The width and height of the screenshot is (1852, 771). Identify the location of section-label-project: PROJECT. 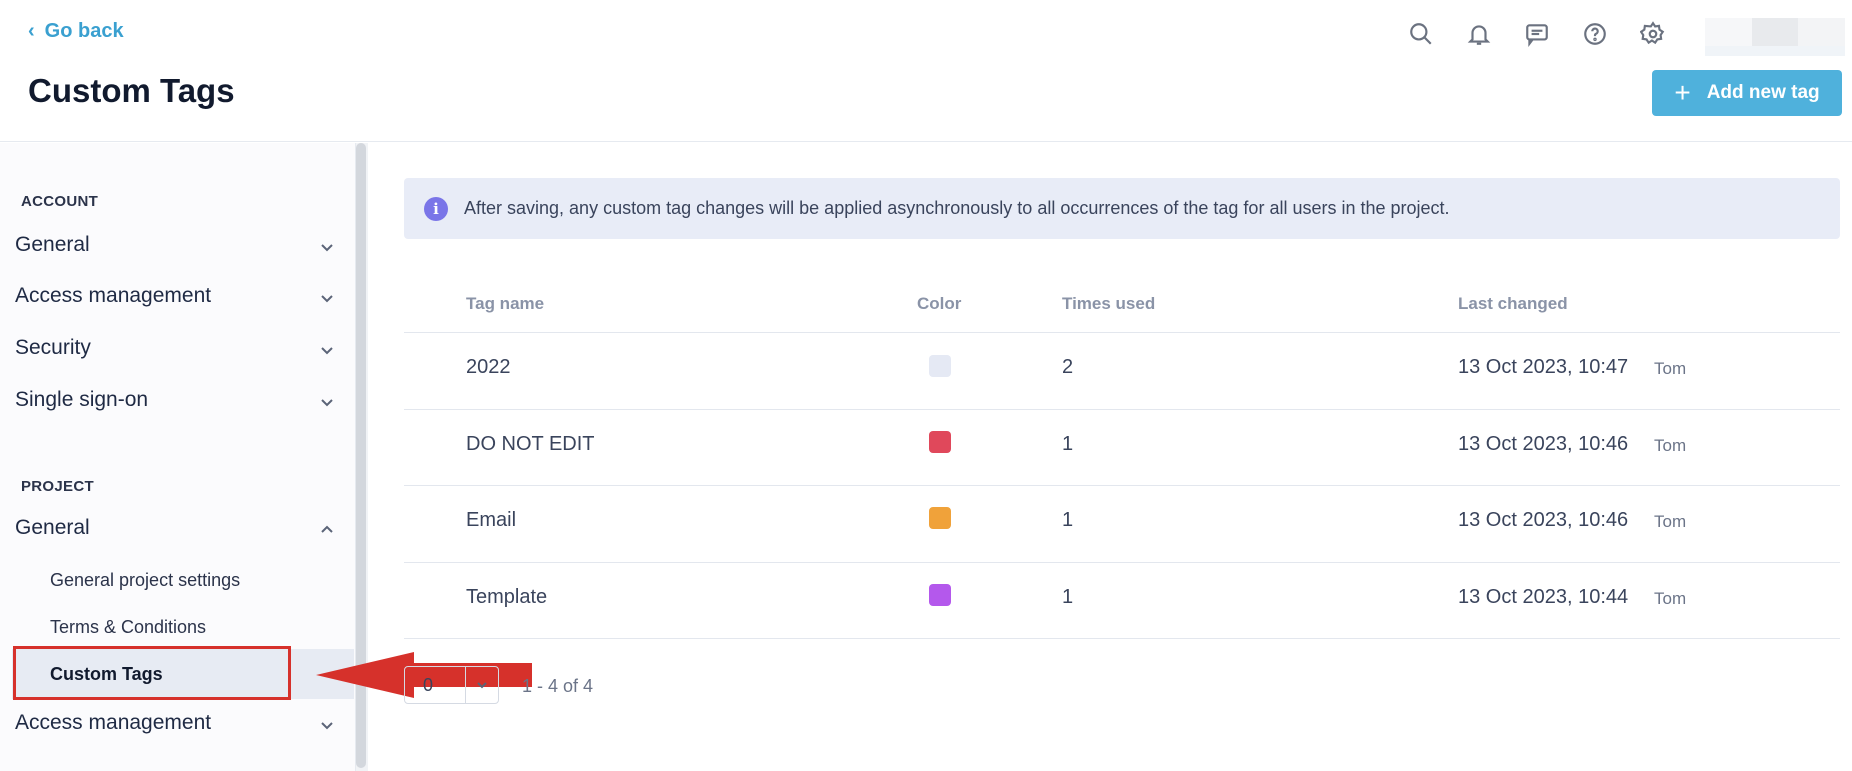
(57, 486).